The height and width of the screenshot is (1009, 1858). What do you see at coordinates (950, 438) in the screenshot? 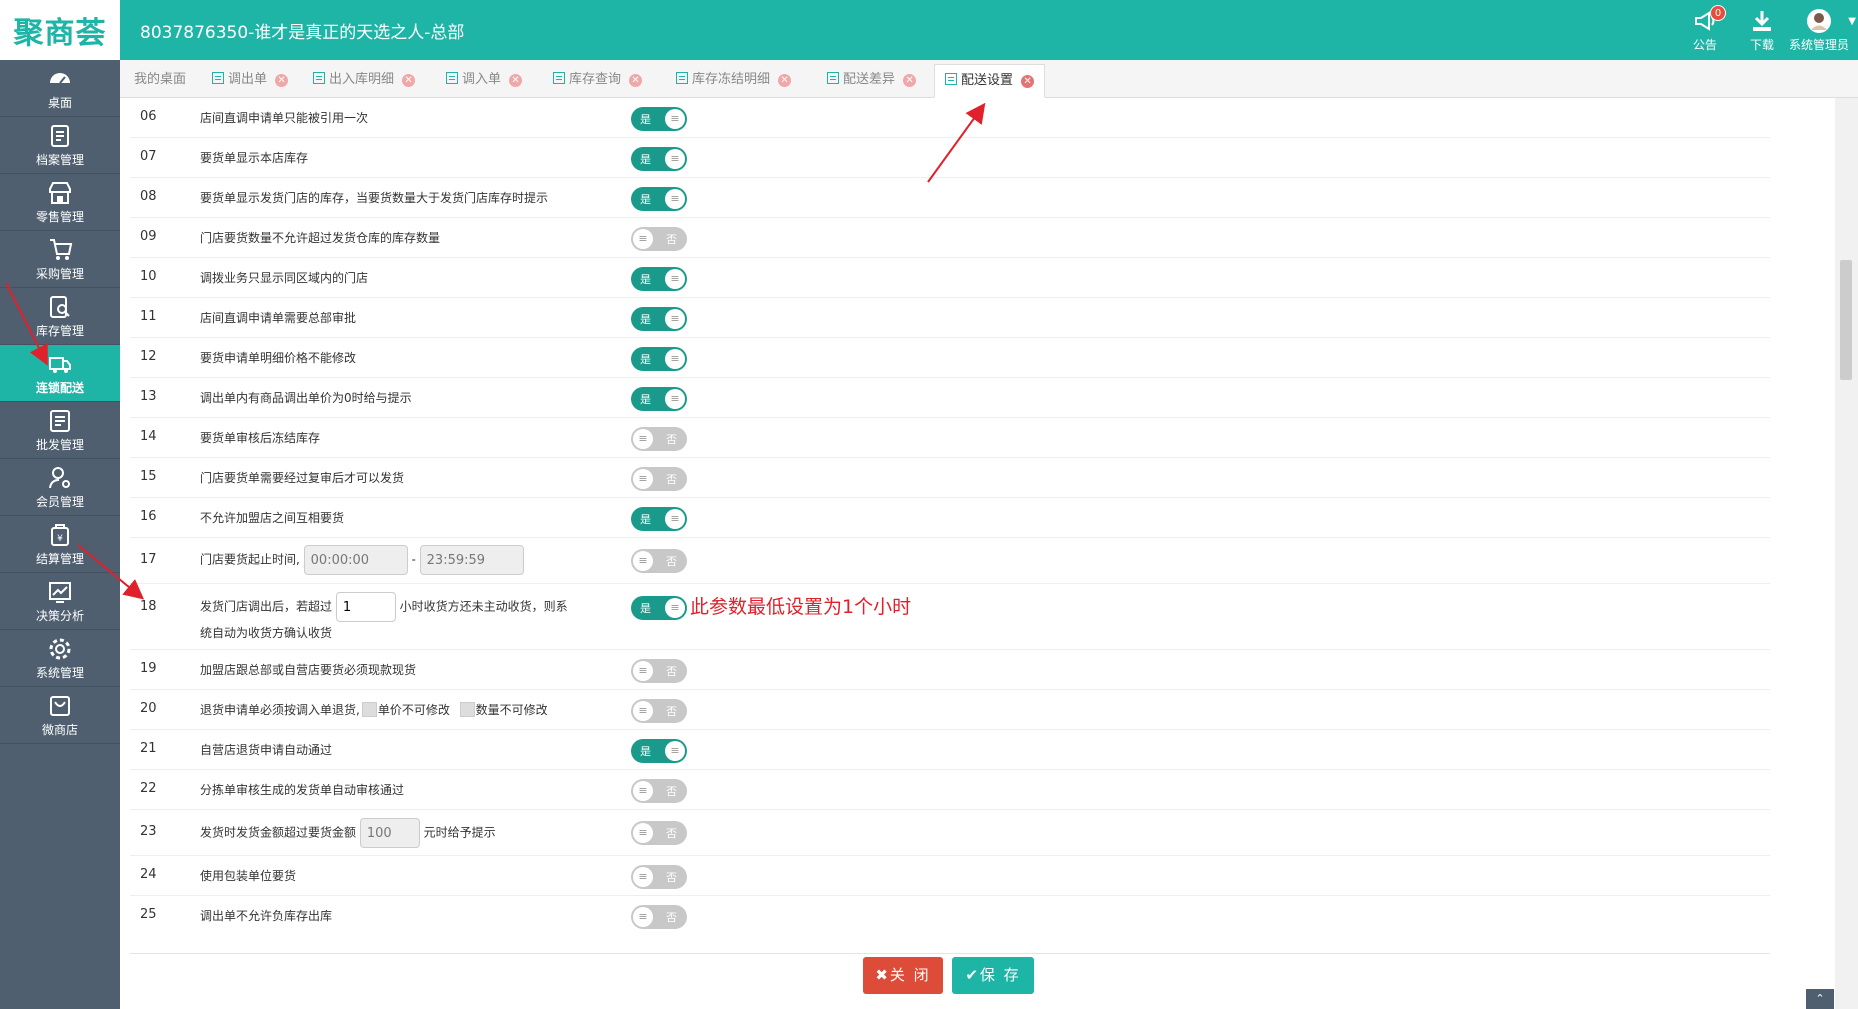
I see `setting-row: 14 要货单审核后冻结库存 ≡ 否` at bounding box center [950, 438].